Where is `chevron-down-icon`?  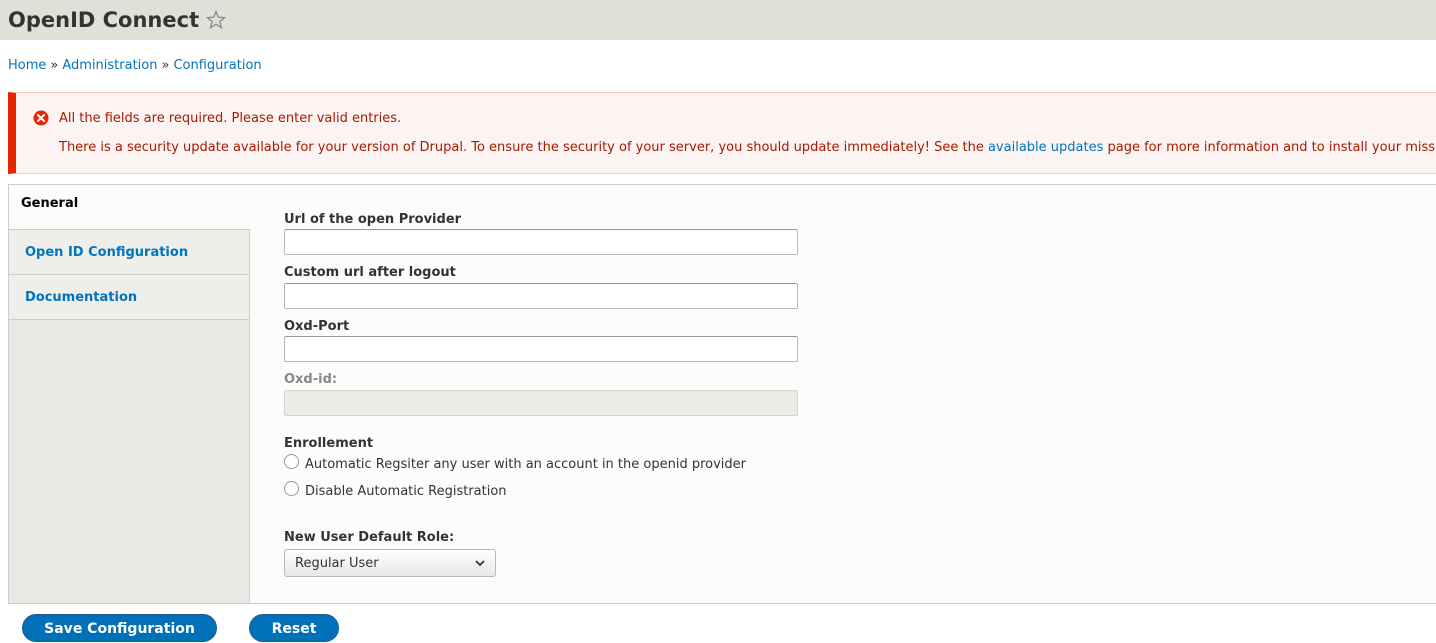 chevron-down-icon is located at coordinates (480, 563).